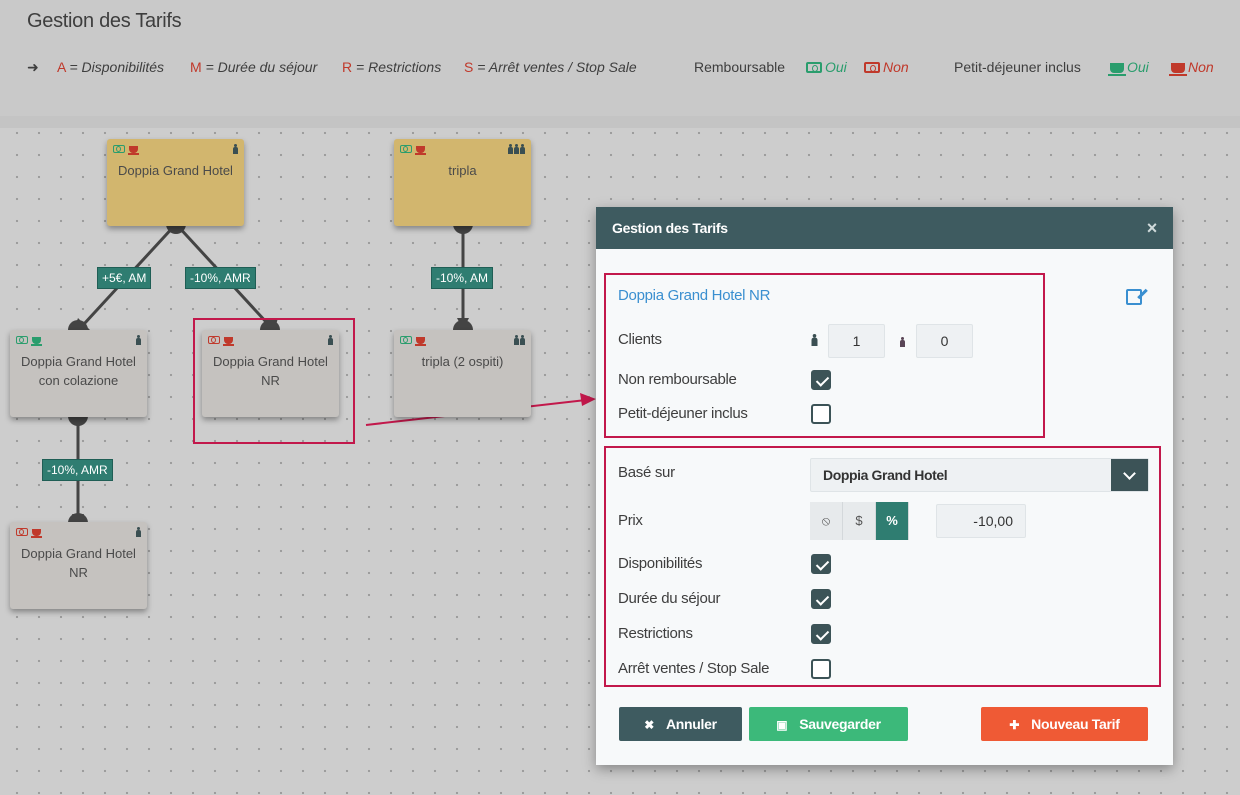  Describe the element at coordinates (885, 475) in the screenshot. I see `based-on-value: Doppia Grand Hotel` at that location.